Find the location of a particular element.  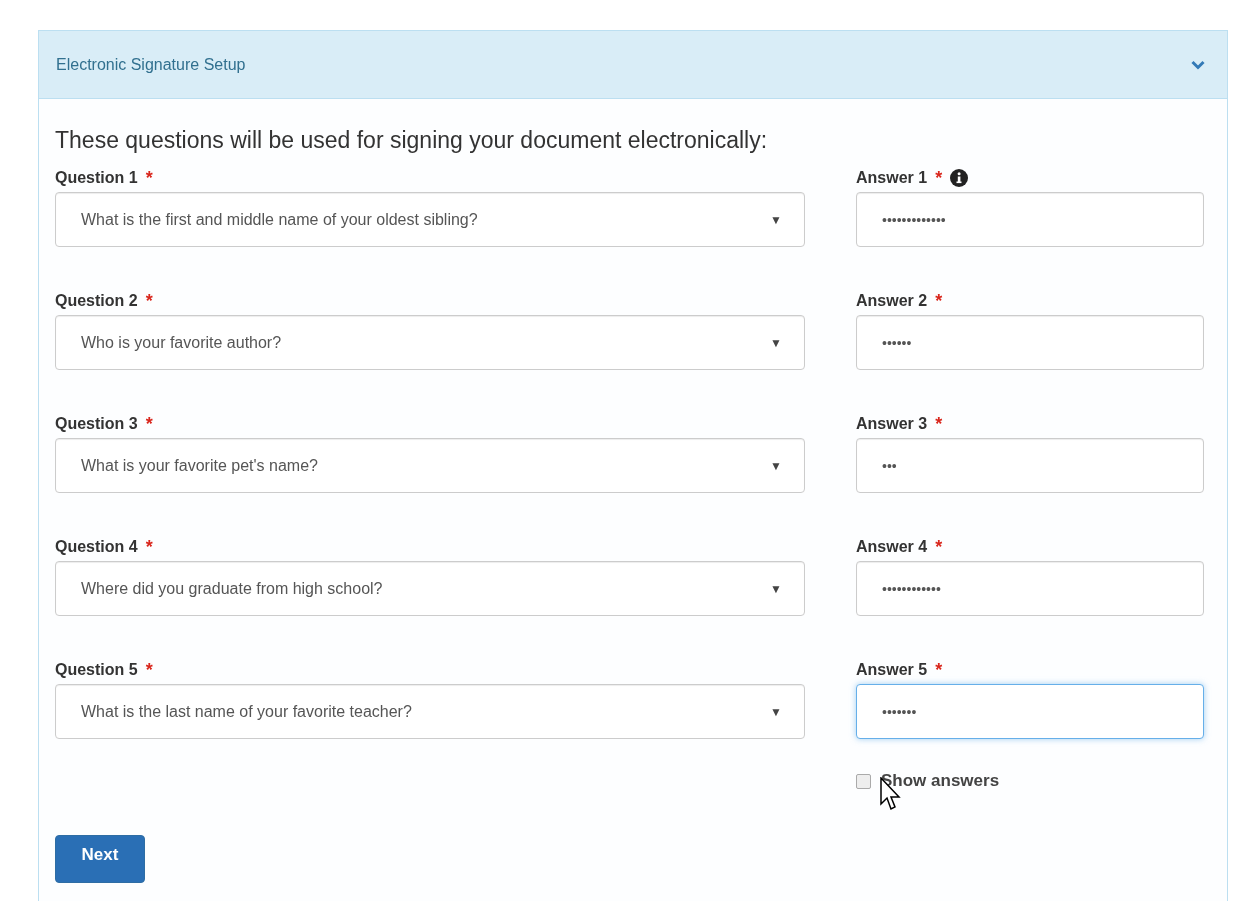

answer-field: ••••••••••••• is located at coordinates (1030, 219).